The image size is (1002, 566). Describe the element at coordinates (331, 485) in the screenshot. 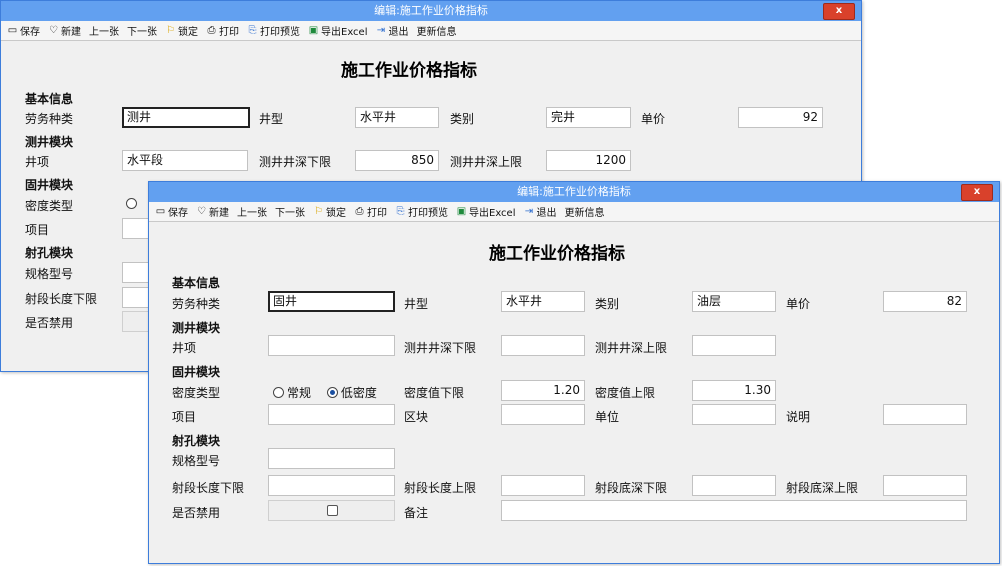

I see `seg-len-low-field` at that location.